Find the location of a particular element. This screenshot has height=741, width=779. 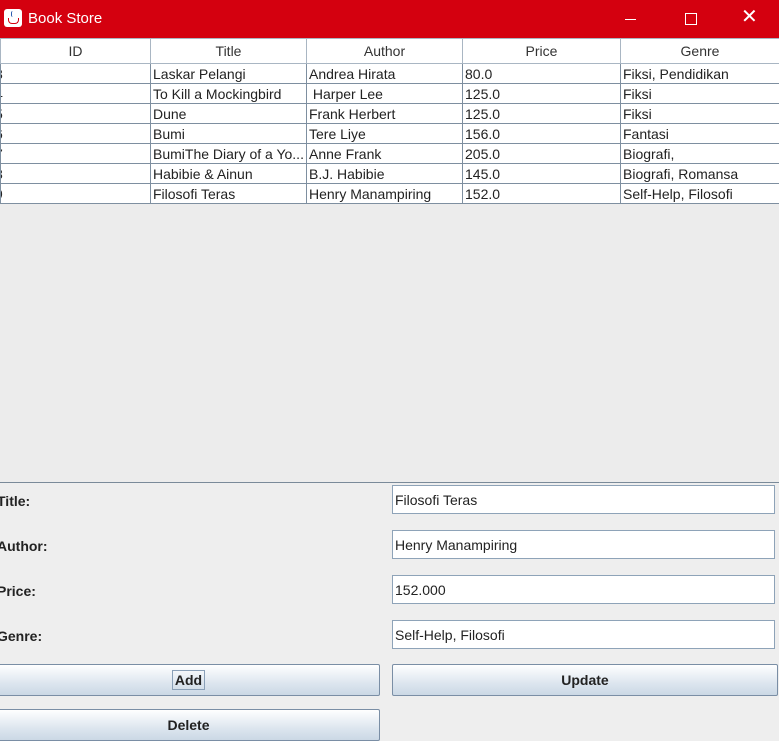

cell-id: 7 is located at coordinates (75, 153).